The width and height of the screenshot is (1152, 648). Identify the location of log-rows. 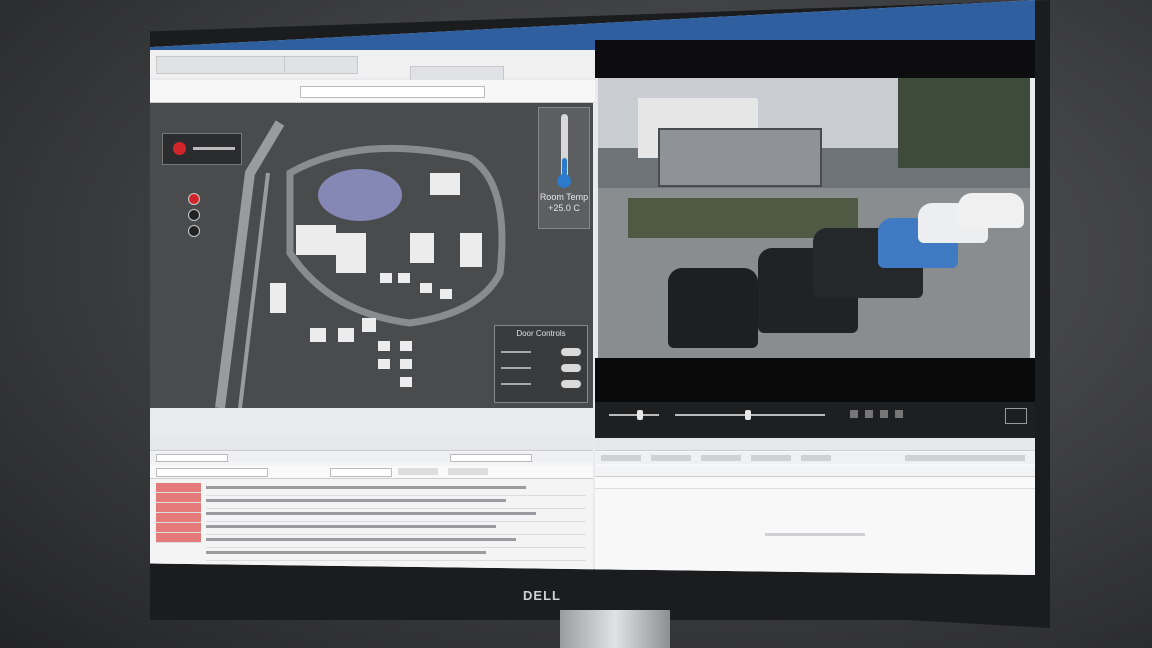
(396, 522).